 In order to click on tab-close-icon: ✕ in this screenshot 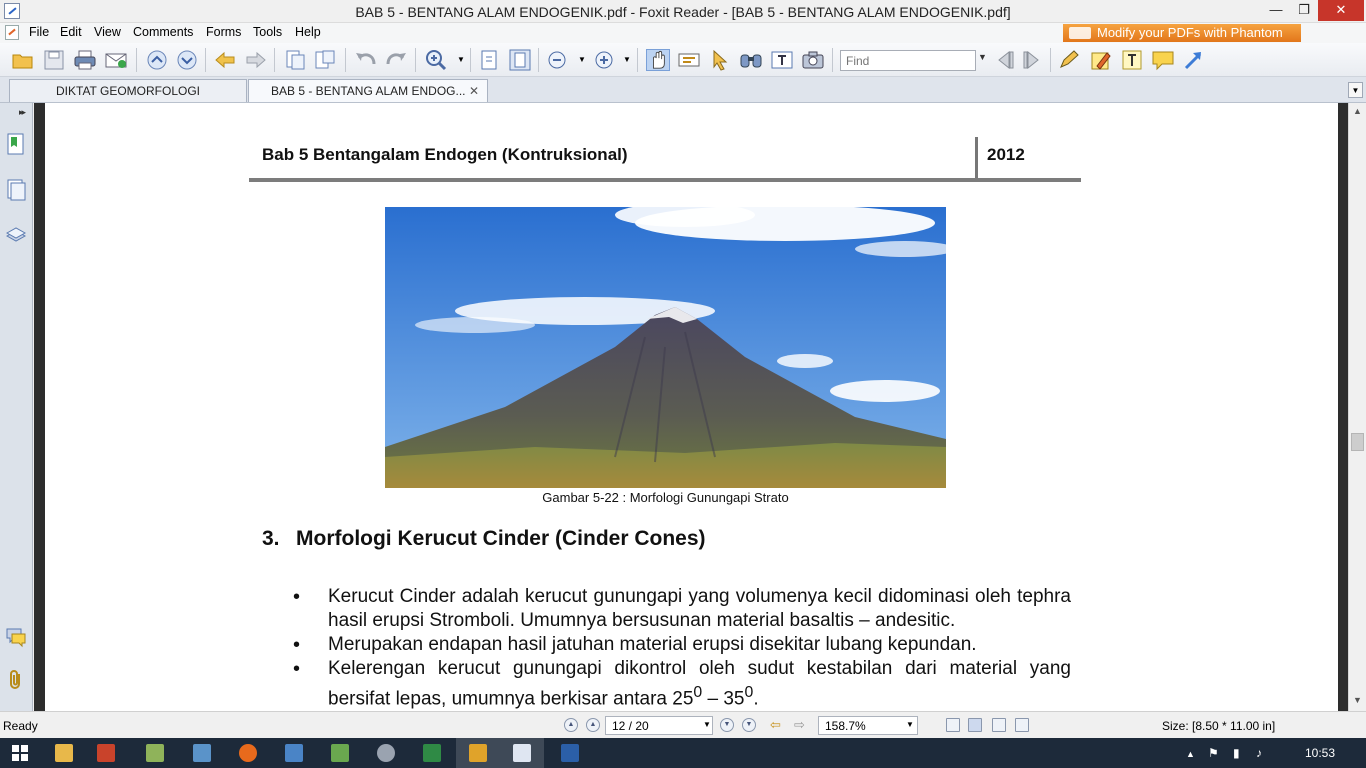, I will do `click(474, 91)`.